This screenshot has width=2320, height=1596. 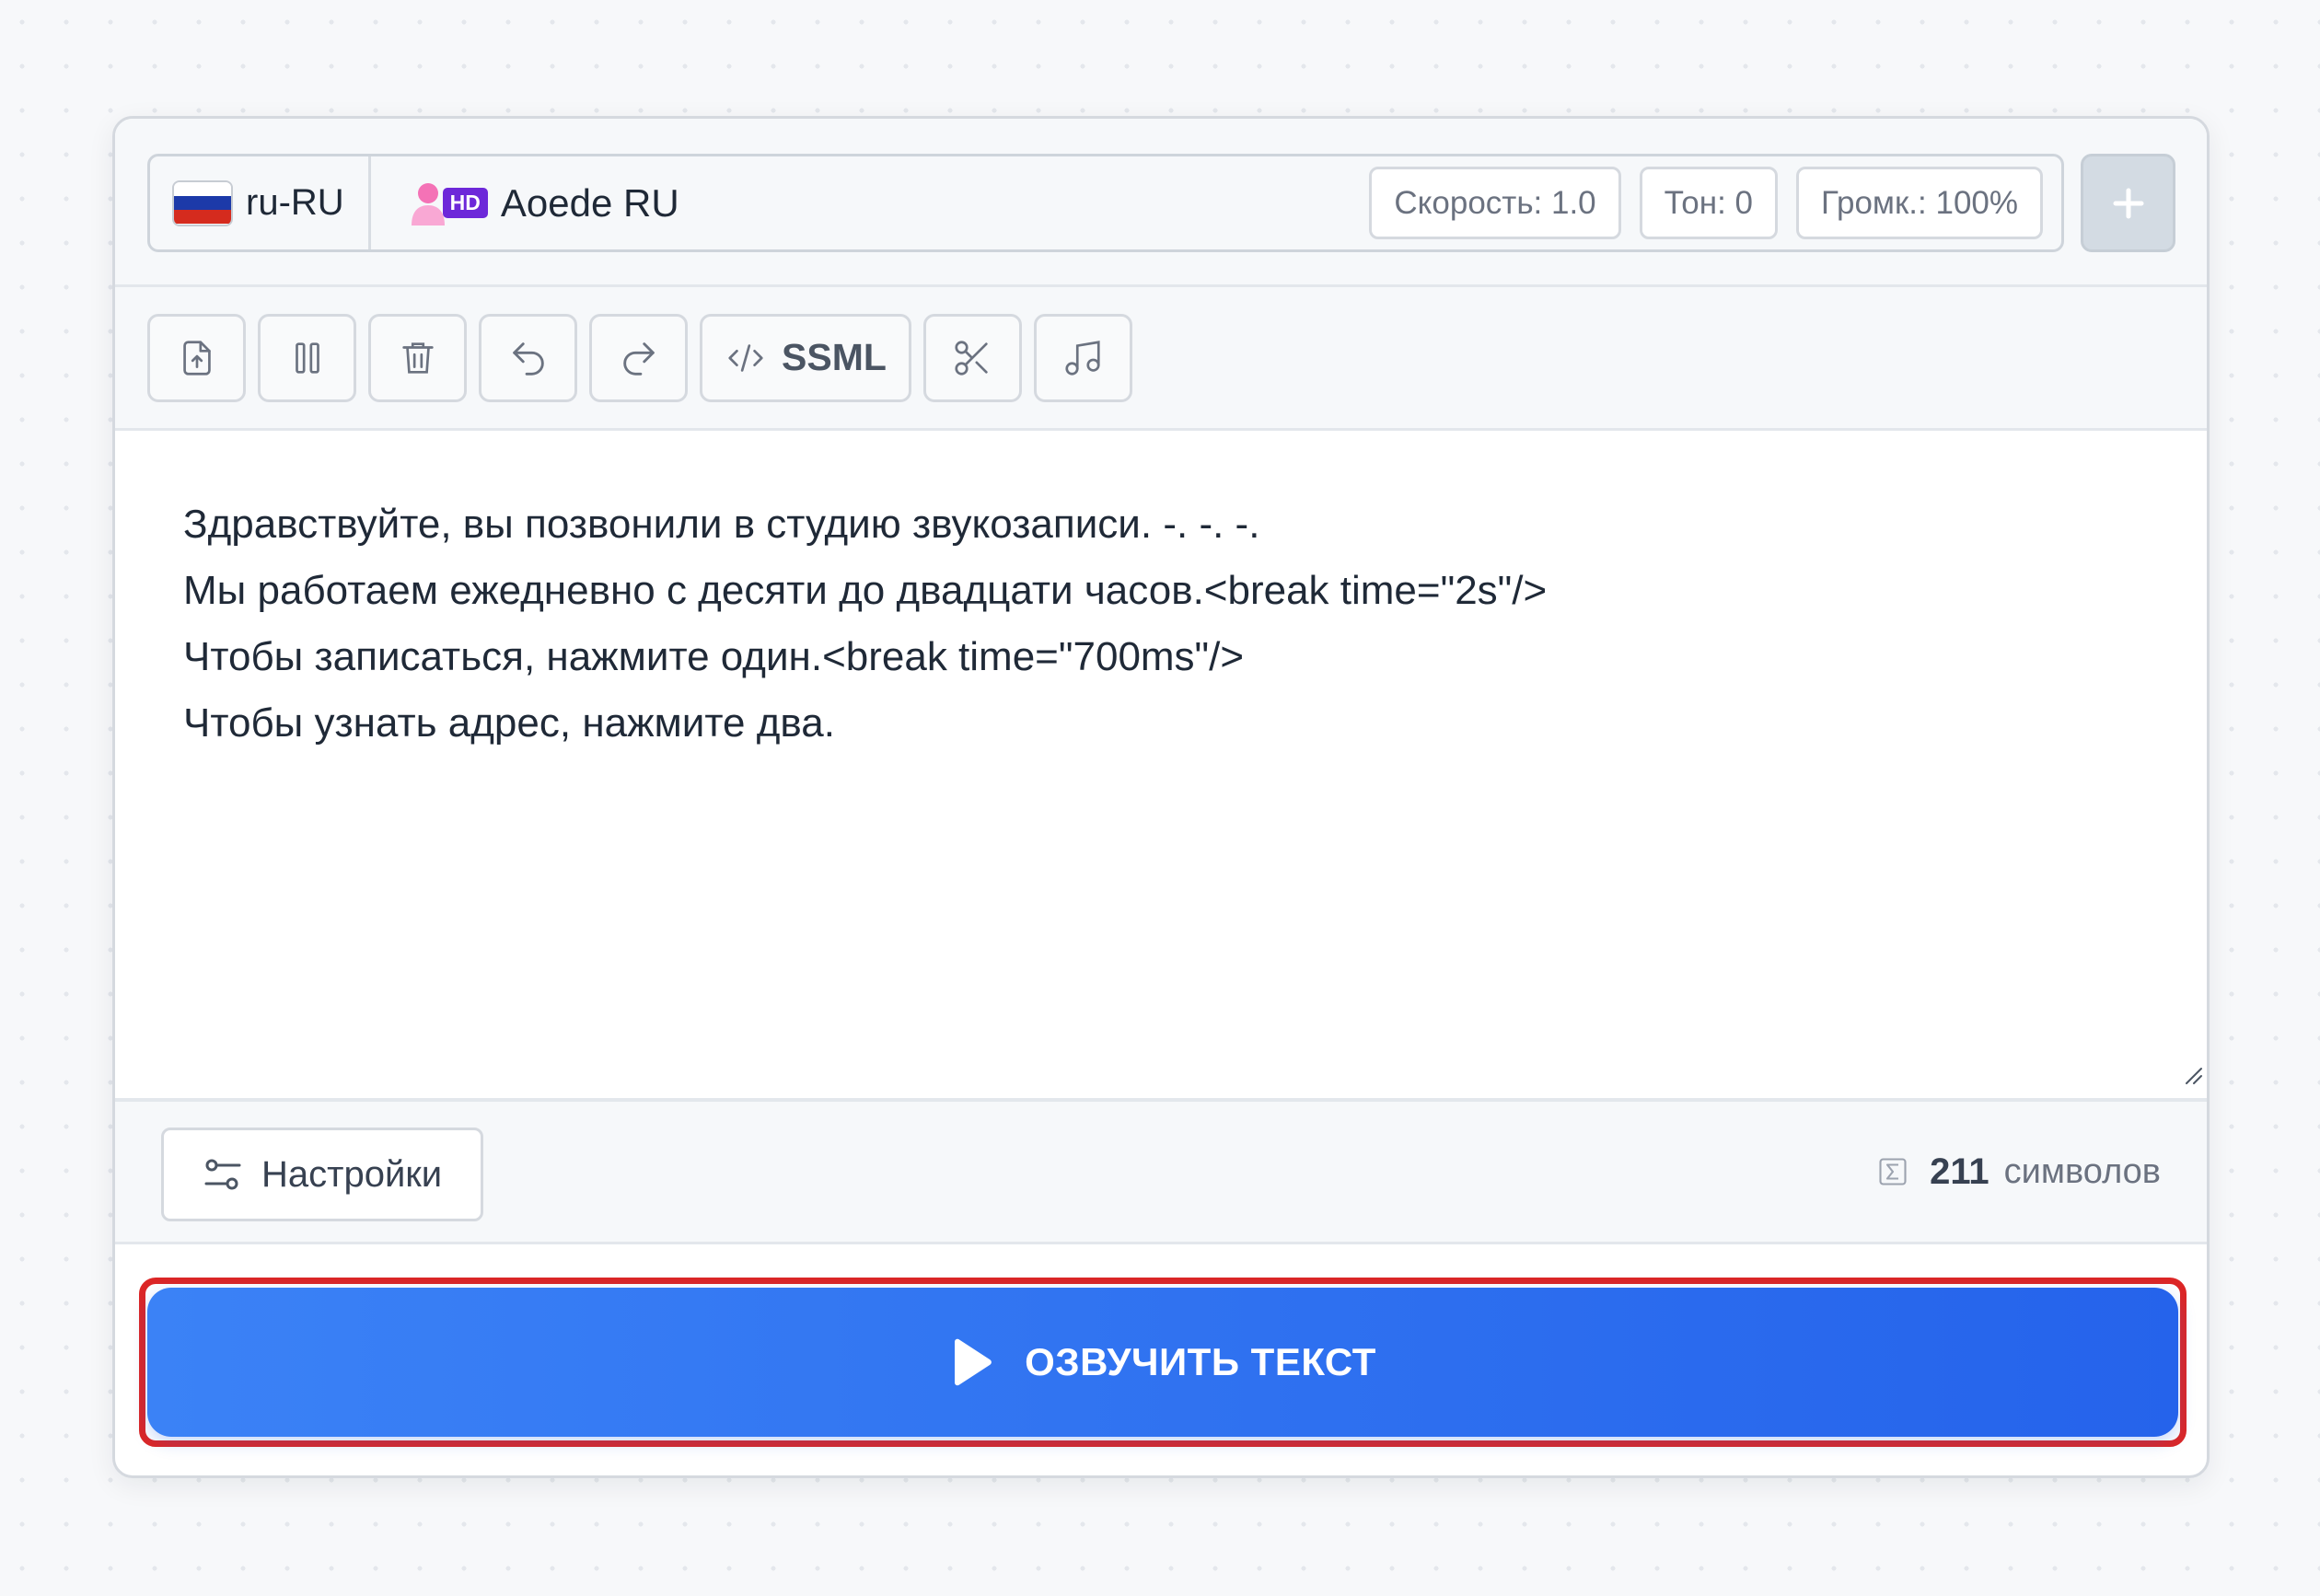 I want to click on redo-button, so click(x=638, y=358).